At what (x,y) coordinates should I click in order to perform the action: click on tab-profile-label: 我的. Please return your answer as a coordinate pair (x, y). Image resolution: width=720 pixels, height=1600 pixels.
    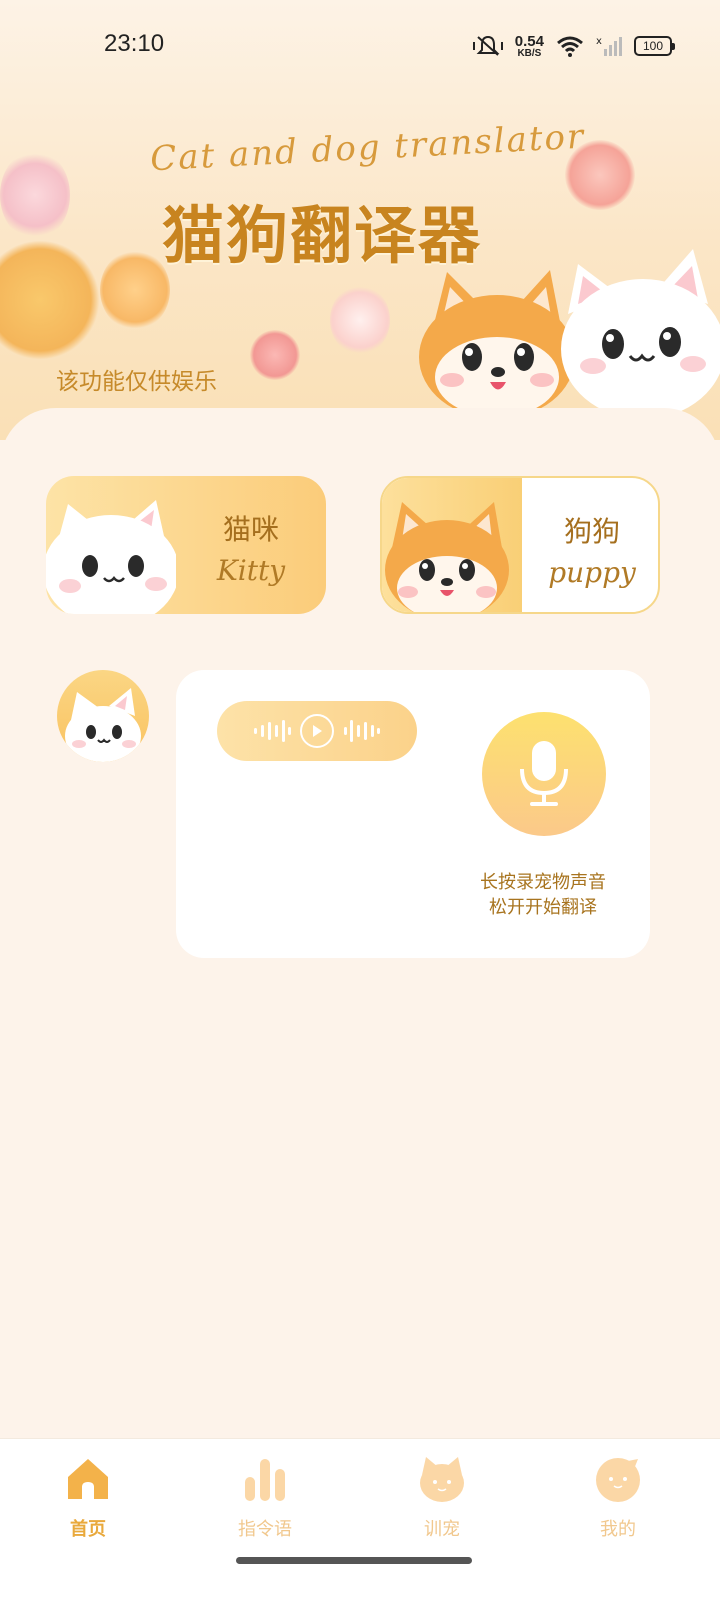
    Looking at the image, I should click on (618, 1529).